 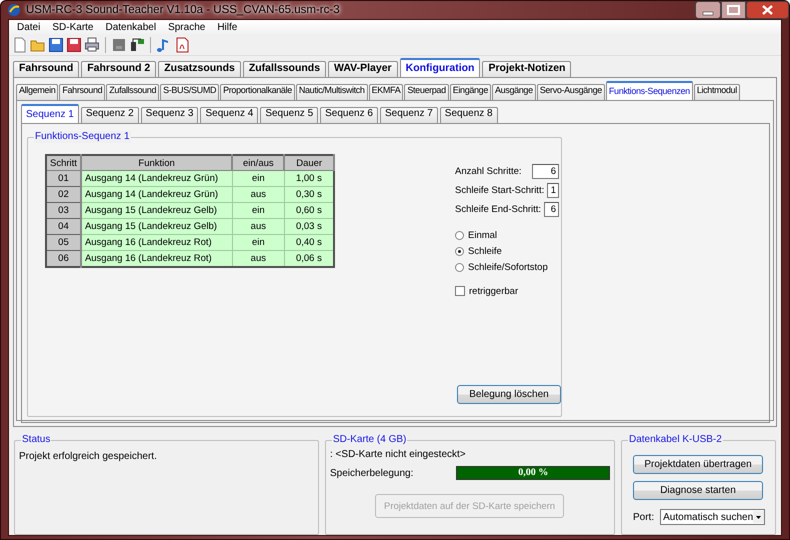 I want to click on field-label: Schleife End-Schritt:, so click(x=498, y=209).